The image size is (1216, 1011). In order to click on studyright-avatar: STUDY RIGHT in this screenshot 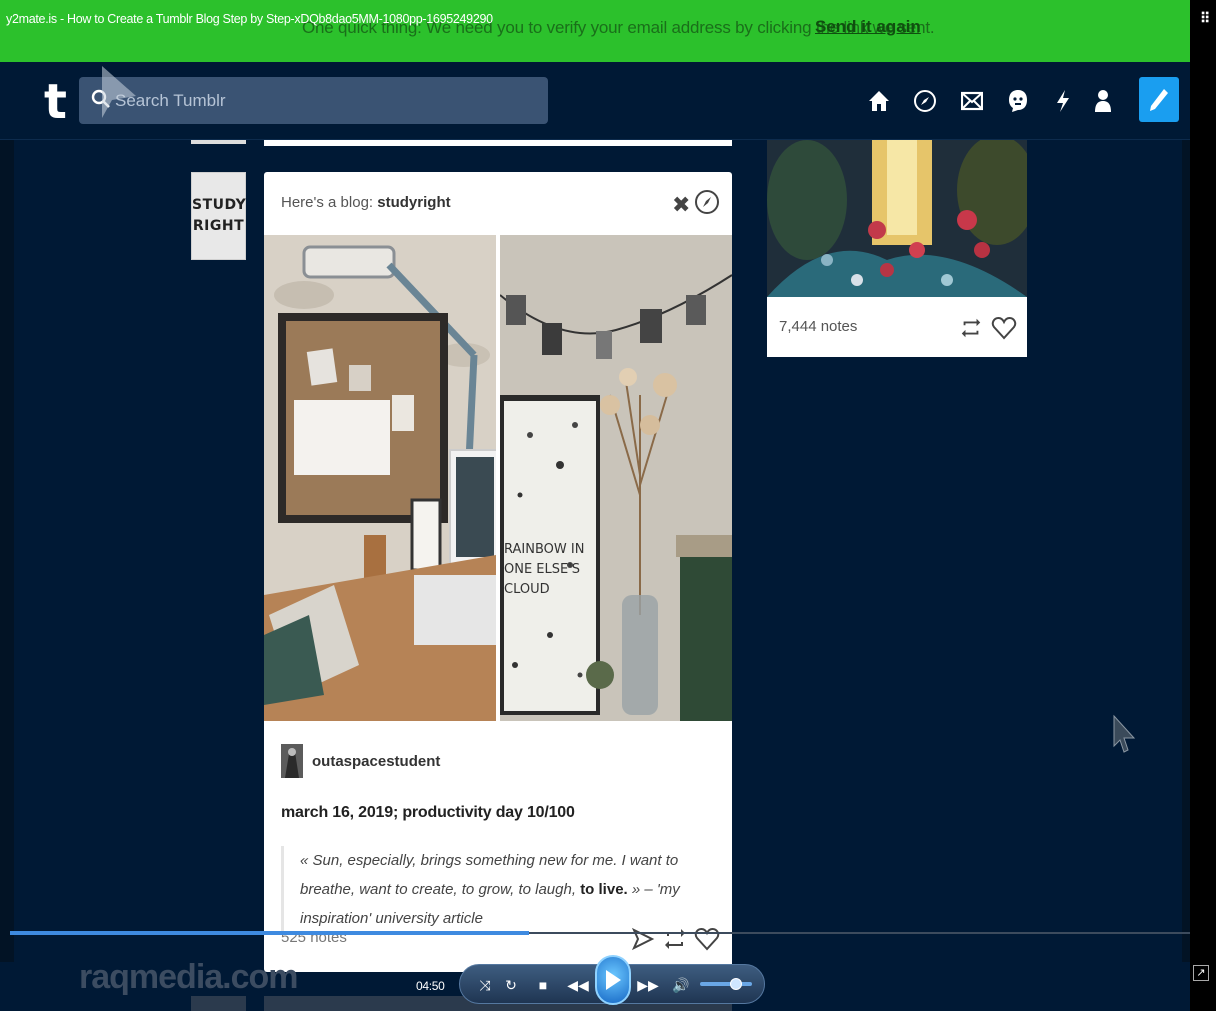, I will do `click(218, 216)`.